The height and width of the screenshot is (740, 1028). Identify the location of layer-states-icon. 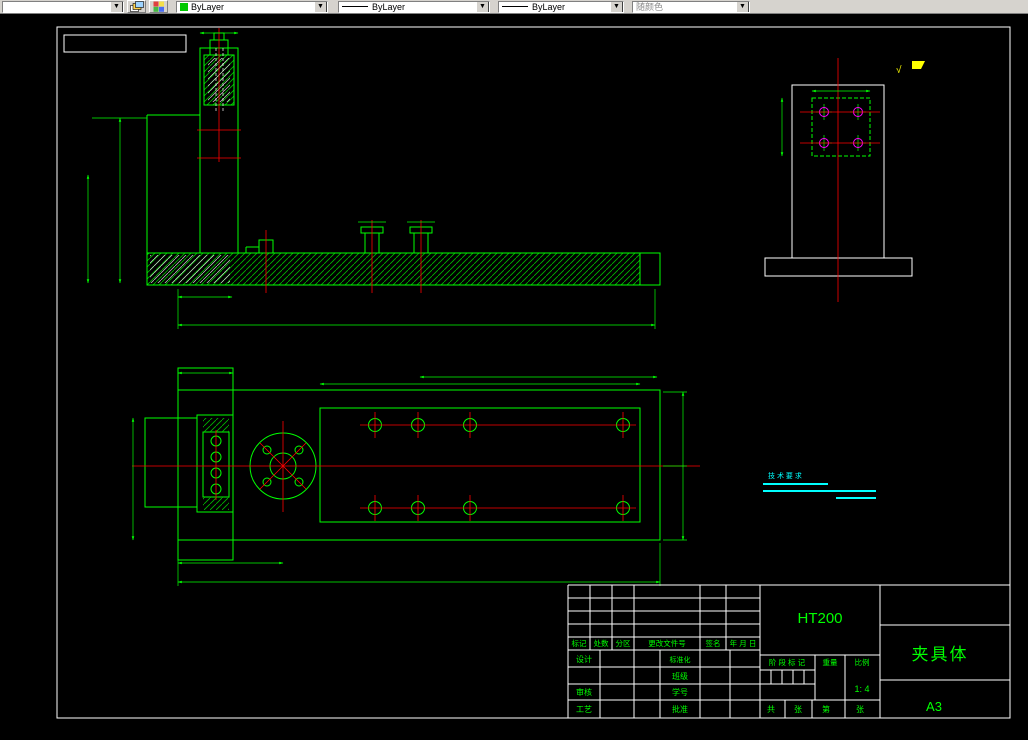
(158, 6).